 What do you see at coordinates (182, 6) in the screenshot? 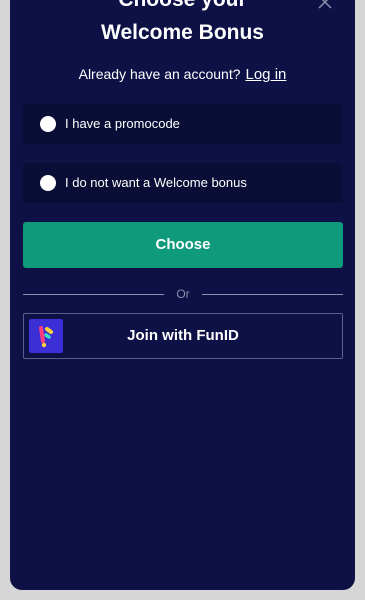
I see `modal-title-line1: Choose your` at bounding box center [182, 6].